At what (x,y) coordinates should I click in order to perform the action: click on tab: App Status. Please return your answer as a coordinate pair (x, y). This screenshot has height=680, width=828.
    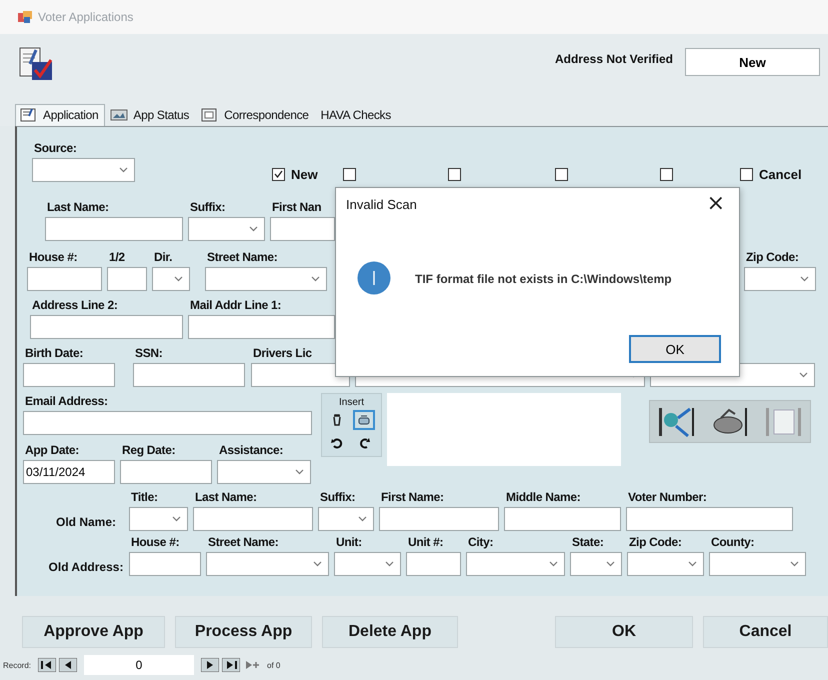
    Looking at the image, I should click on (150, 115).